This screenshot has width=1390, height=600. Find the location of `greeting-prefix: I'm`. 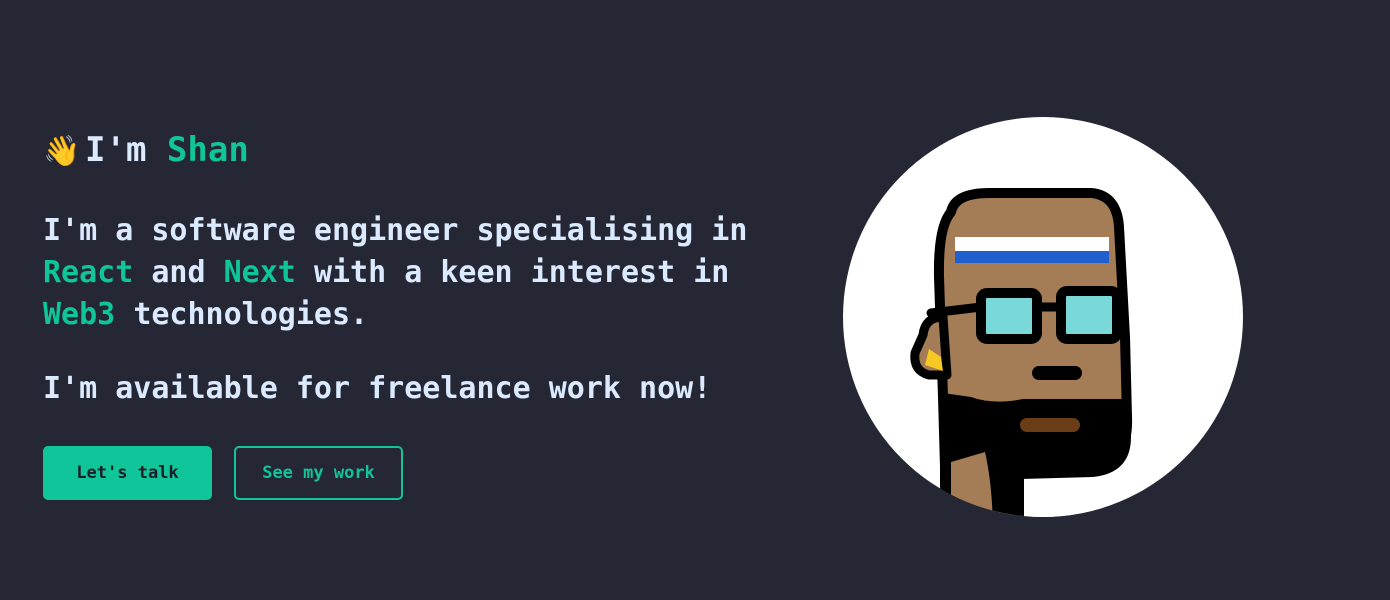

greeting-prefix: I'm is located at coordinates (116, 150).